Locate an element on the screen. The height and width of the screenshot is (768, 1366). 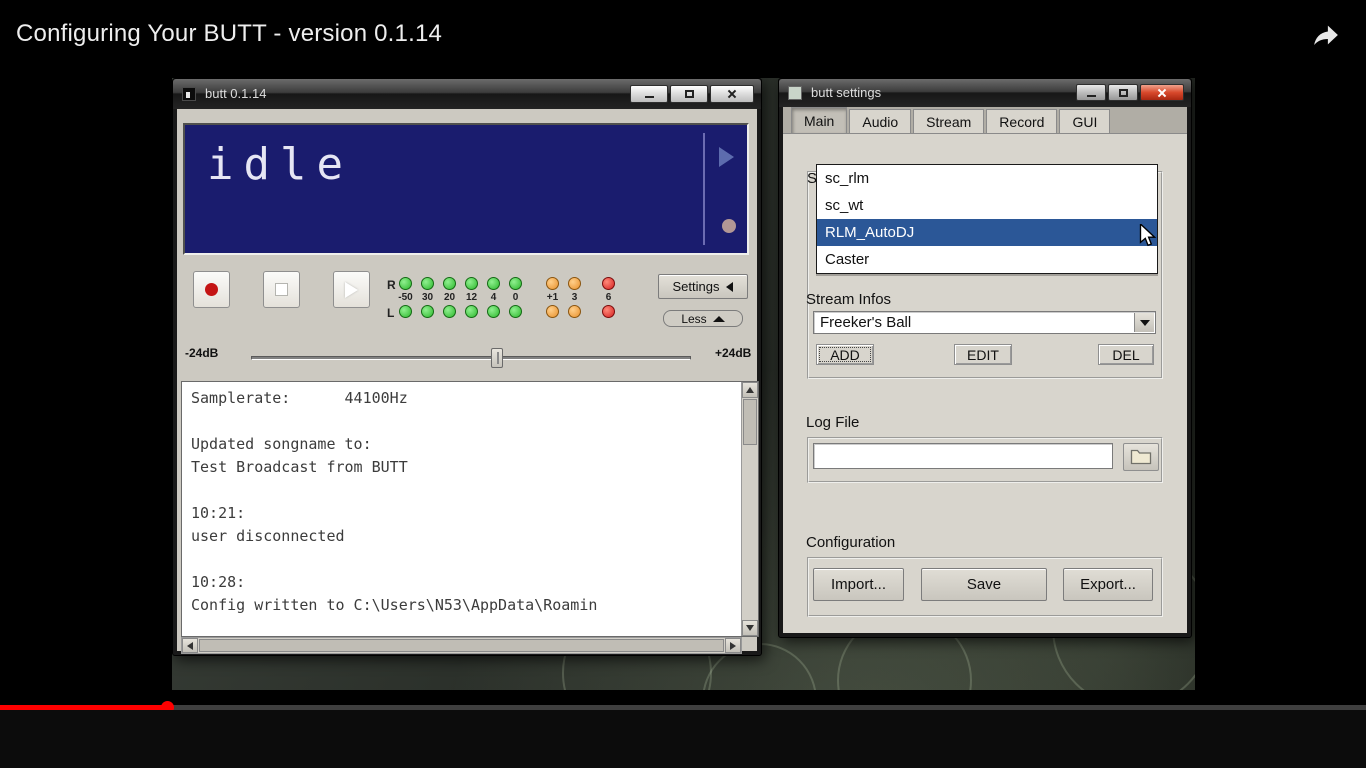
server-dropdown-list: sc_rlm sc_wt RLM_AutoDJ Caster is located at coordinates (987, 219).